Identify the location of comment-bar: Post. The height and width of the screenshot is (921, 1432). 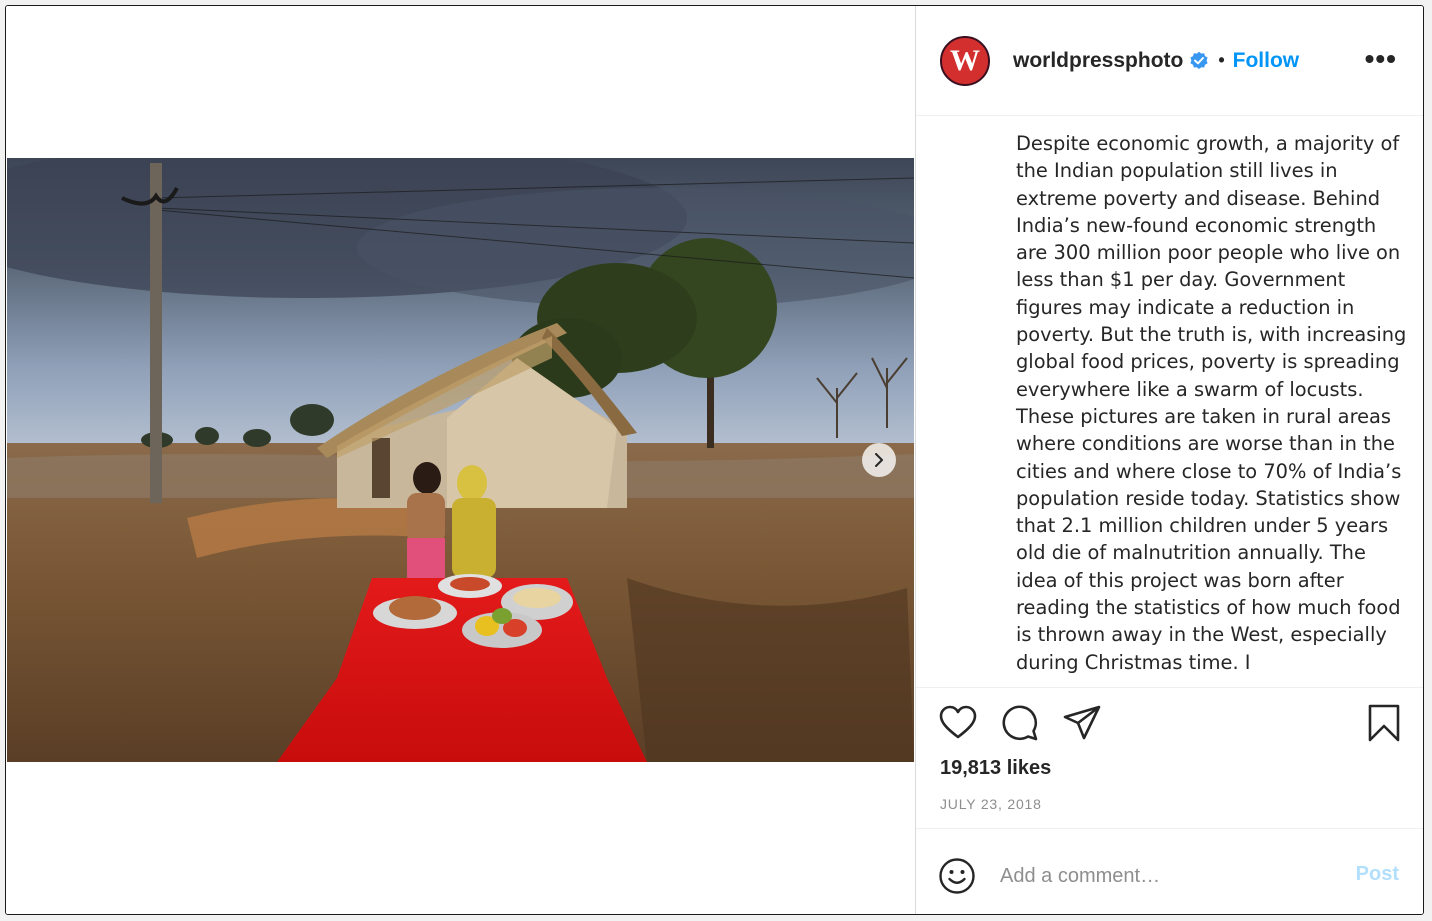
(1169, 871).